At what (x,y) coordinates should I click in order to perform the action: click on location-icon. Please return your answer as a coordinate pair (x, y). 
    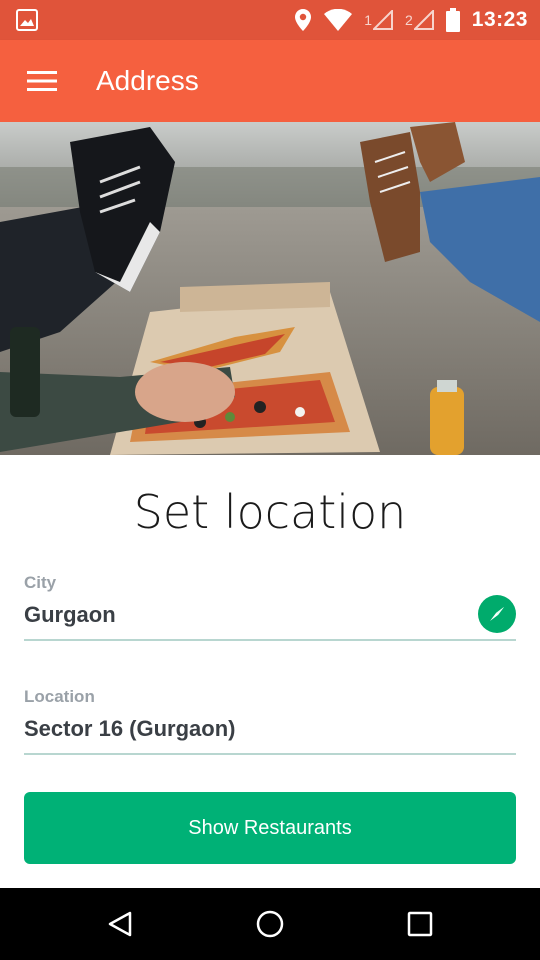
    Looking at the image, I should click on (303, 20).